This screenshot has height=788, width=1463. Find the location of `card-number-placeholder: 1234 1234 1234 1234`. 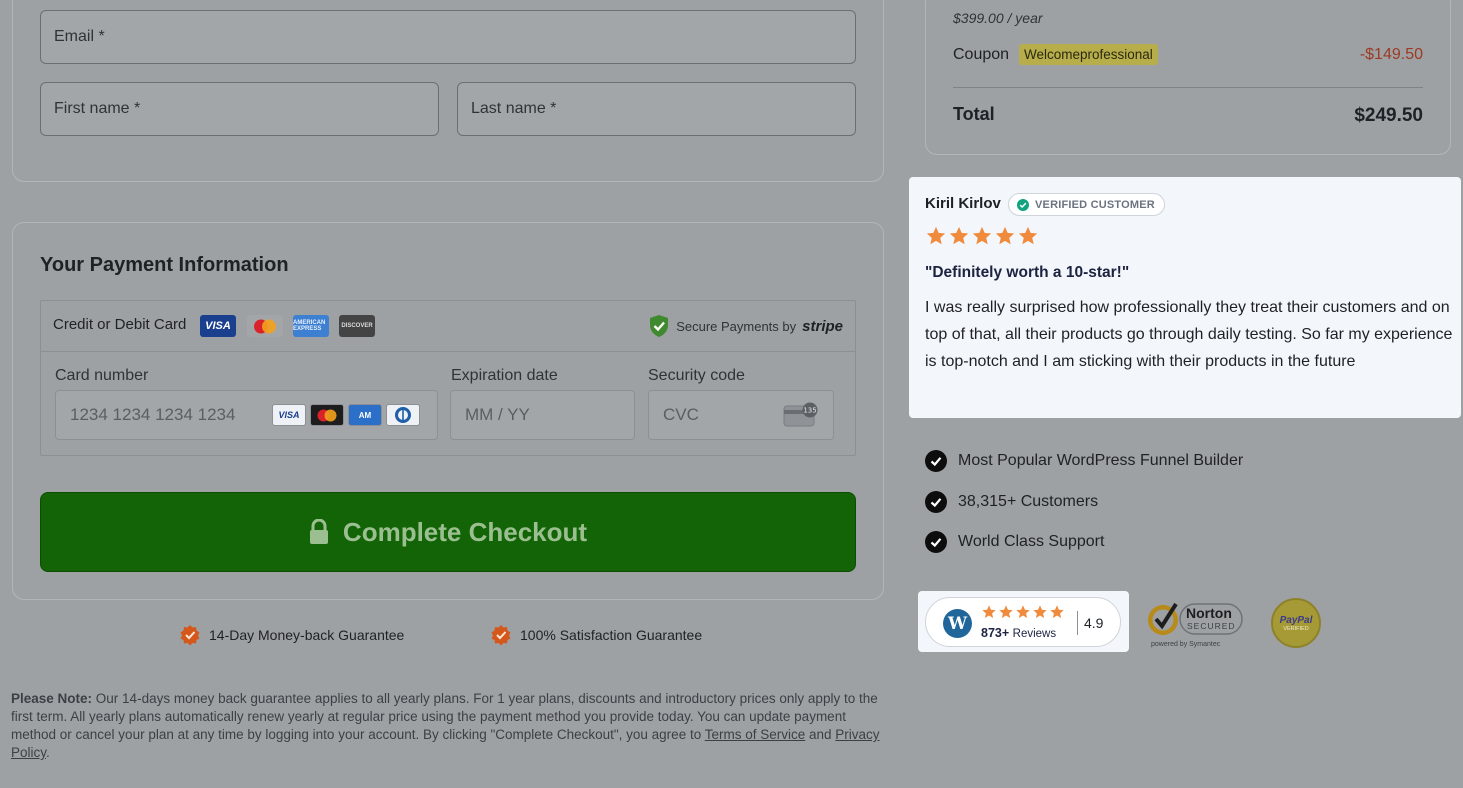

card-number-placeholder: 1234 1234 1234 1234 is located at coordinates (153, 414).